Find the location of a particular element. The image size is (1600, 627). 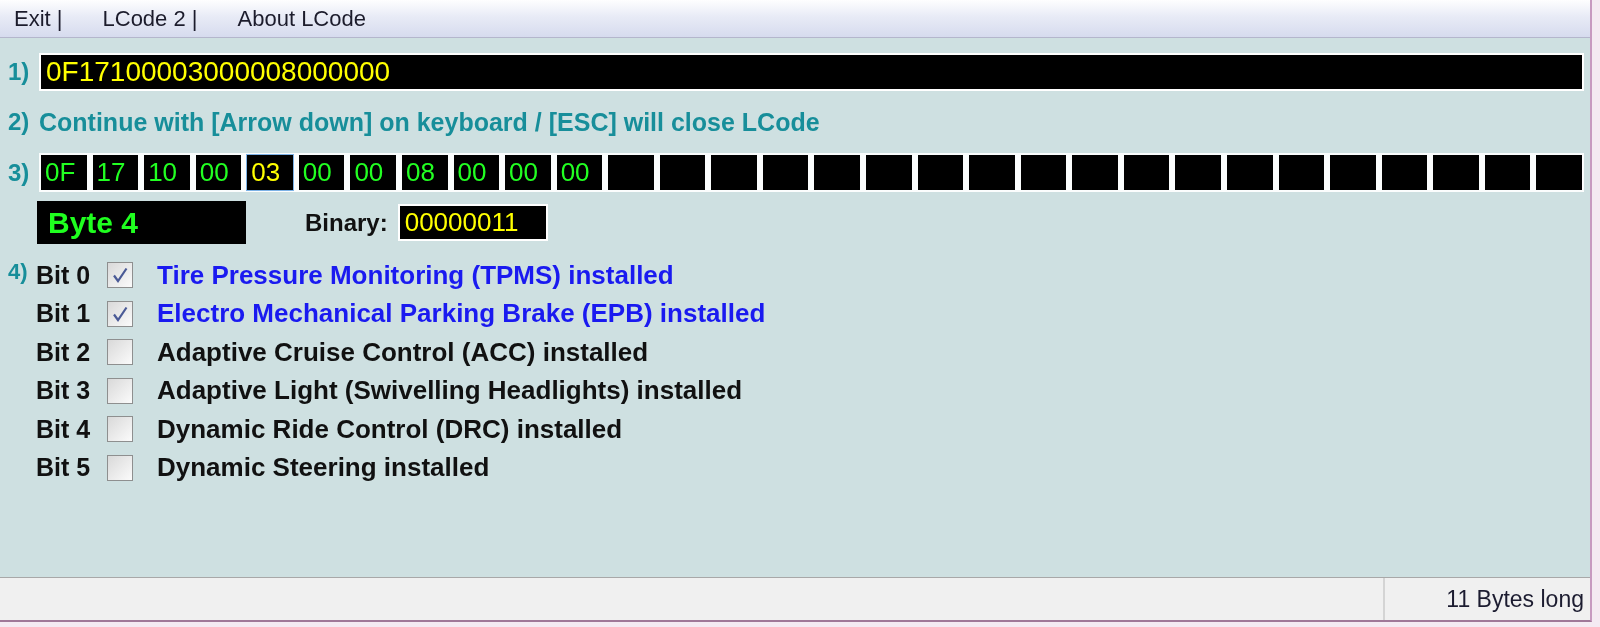

step-number: 2) is located at coordinates (19, 122).